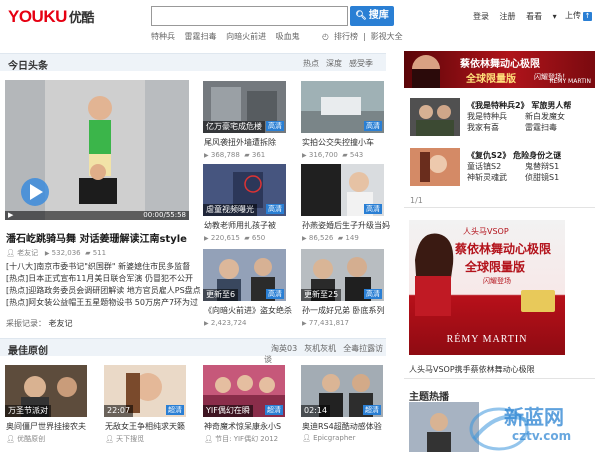  What do you see at coordinates (284, 348) in the screenshot?
I see `tab-original: 淘英03` at bounding box center [284, 348].